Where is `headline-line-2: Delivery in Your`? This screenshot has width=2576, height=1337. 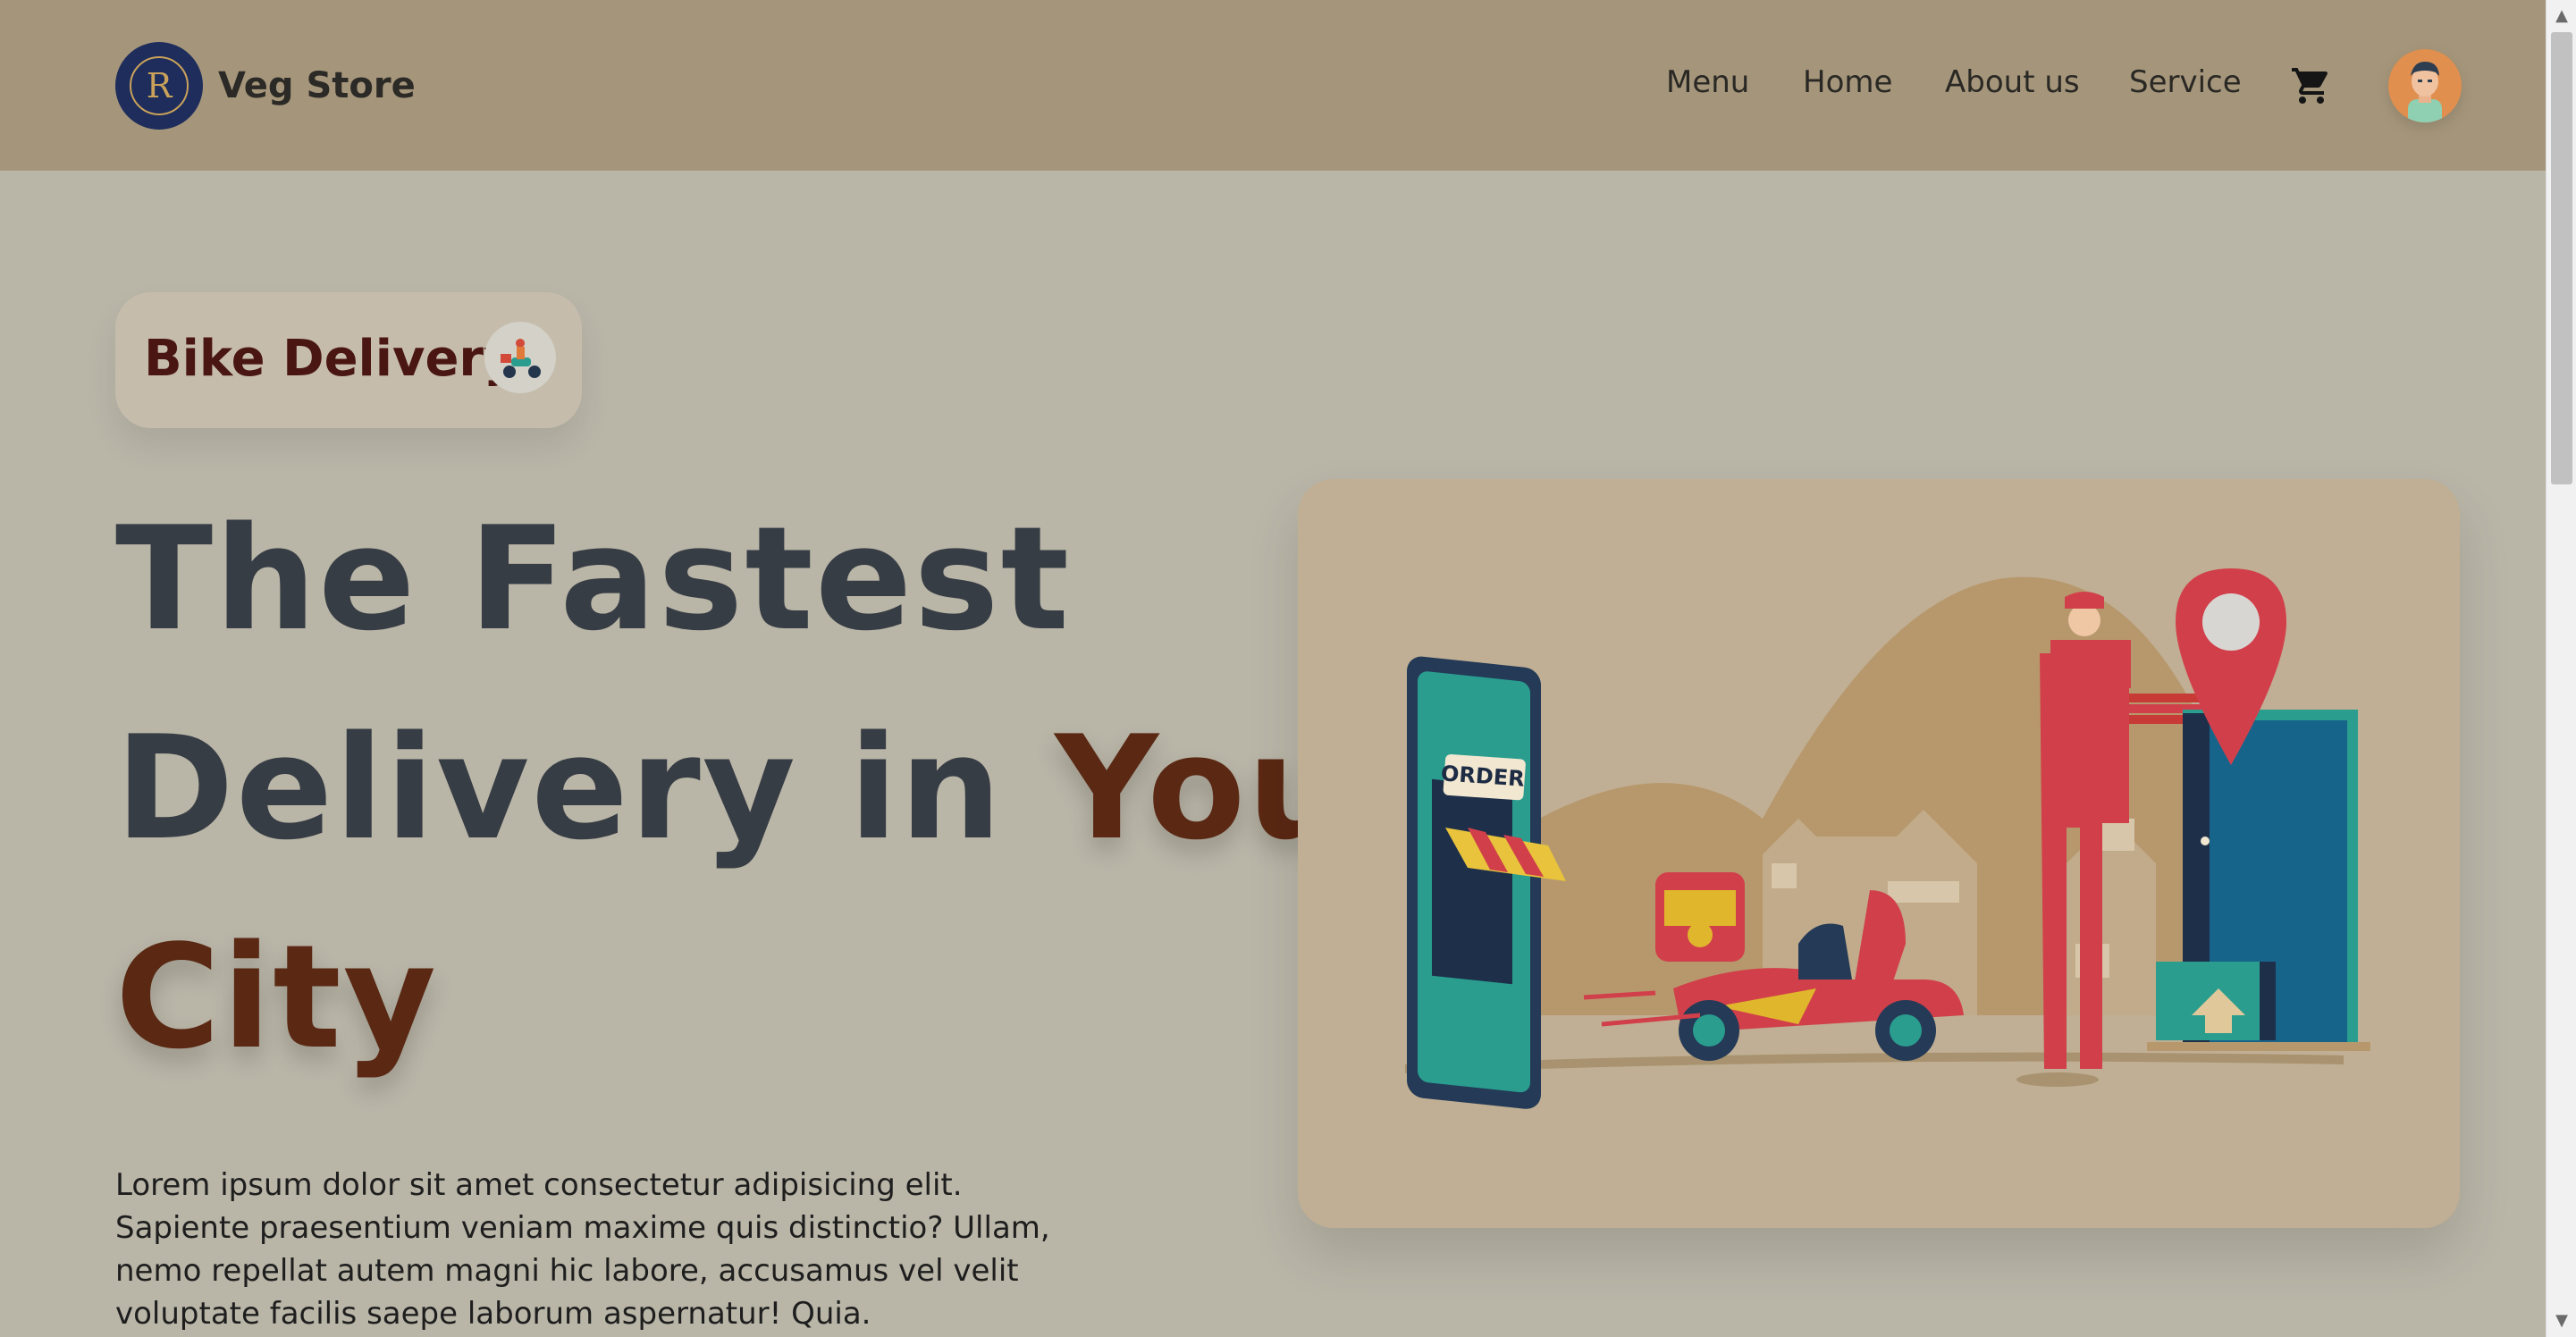
headline-line-2: Delivery in Your is located at coordinates (769, 788).